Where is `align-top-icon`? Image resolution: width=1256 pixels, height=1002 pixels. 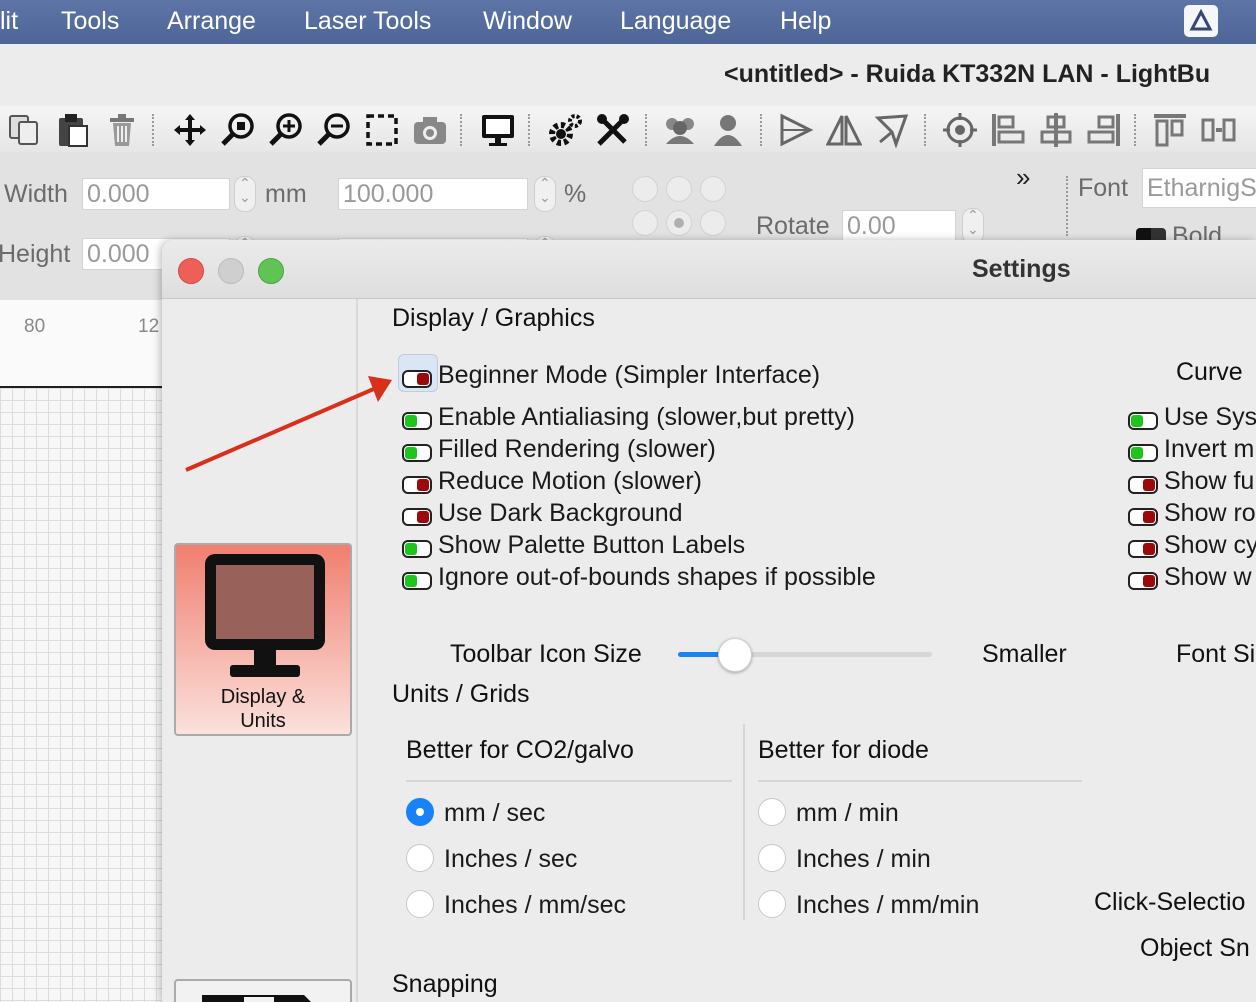 align-top-icon is located at coordinates (1170, 130).